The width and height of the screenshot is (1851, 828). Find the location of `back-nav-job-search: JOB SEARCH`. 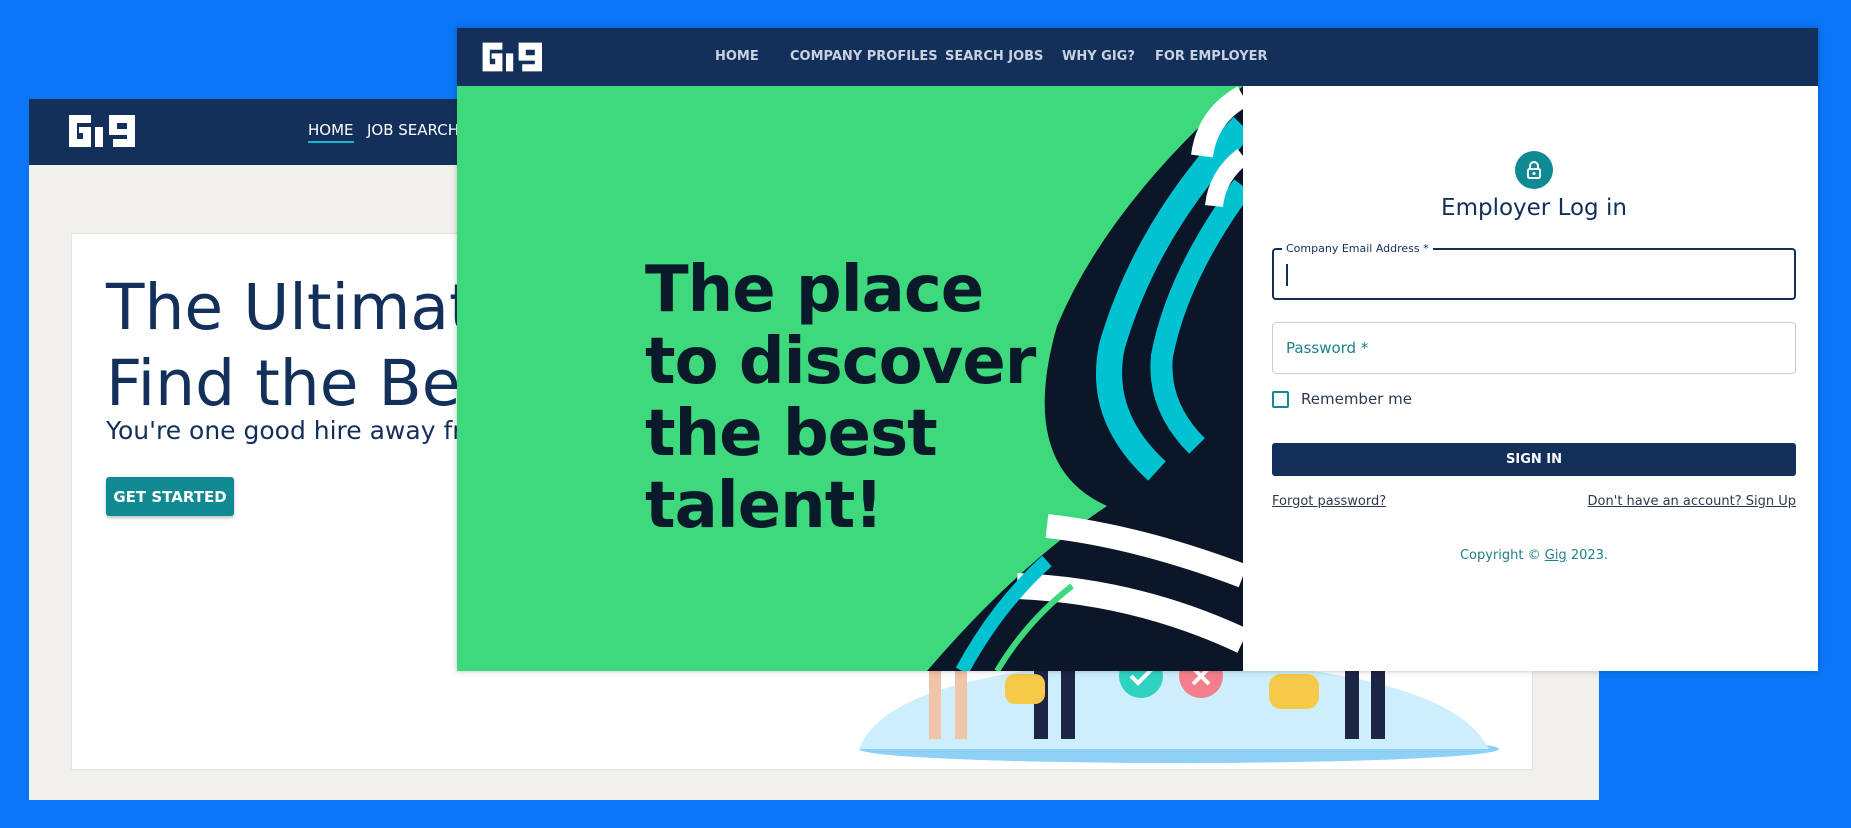

back-nav-job-search: JOB SEARCH is located at coordinates (413, 130).